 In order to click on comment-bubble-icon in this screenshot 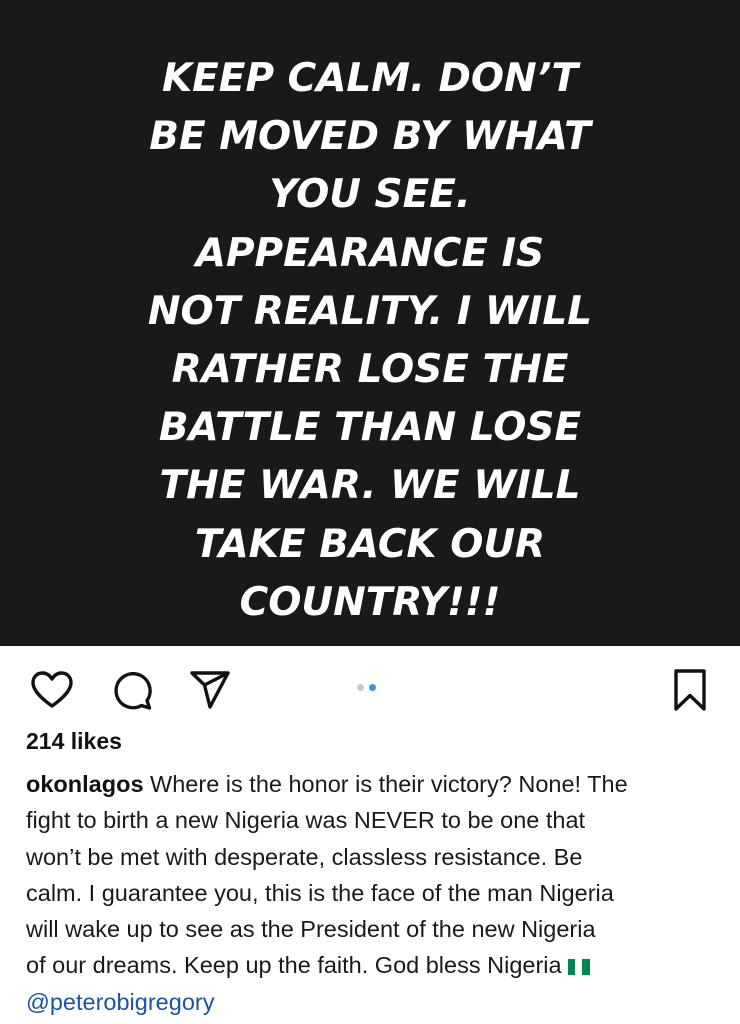, I will do `click(132, 690)`.